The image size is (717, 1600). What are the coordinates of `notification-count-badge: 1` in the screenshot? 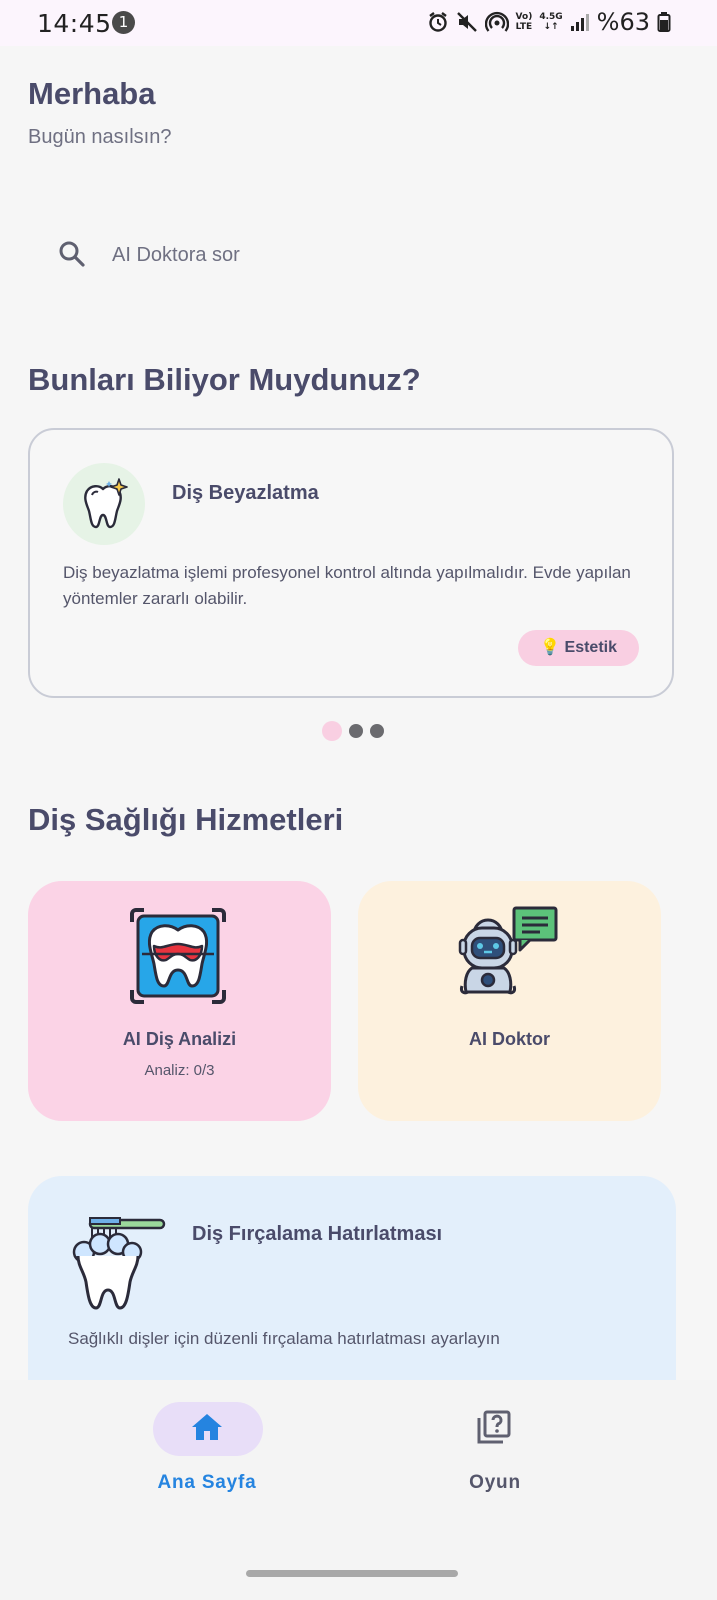 It's located at (123, 22).